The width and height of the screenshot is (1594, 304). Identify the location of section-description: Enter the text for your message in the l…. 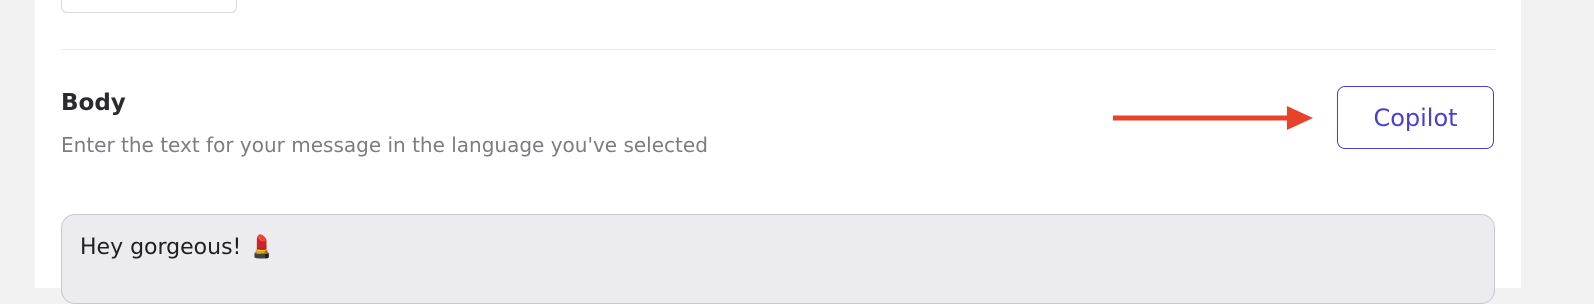
(384, 145).